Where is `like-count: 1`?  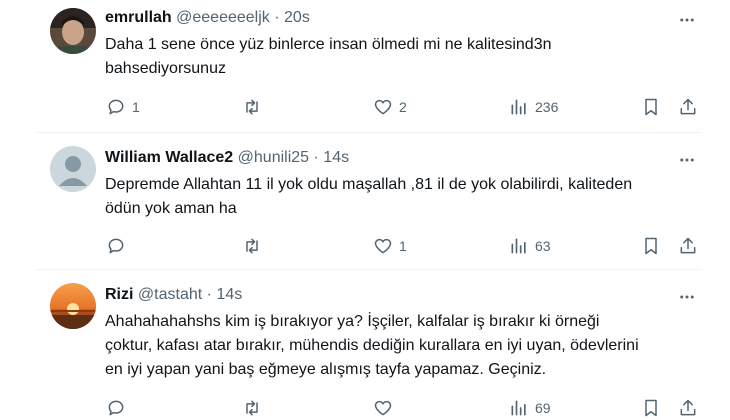 like-count: 1 is located at coordinates (403, 246).